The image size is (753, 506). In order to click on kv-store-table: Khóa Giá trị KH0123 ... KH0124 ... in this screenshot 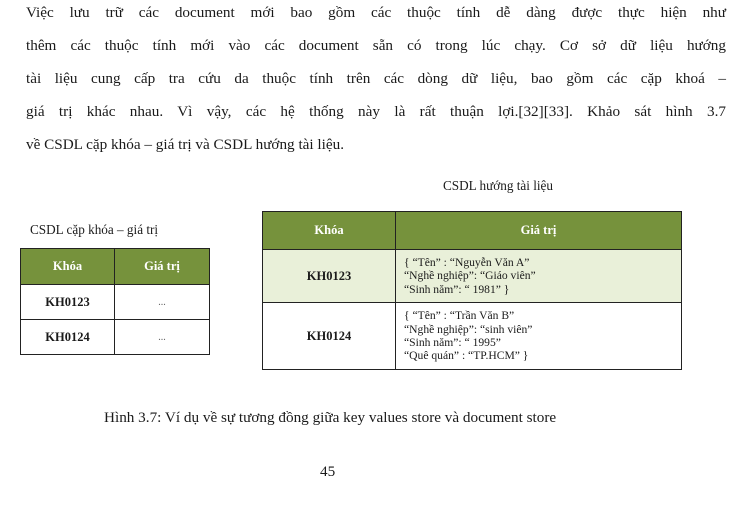, I will do `click(115, 301)`.